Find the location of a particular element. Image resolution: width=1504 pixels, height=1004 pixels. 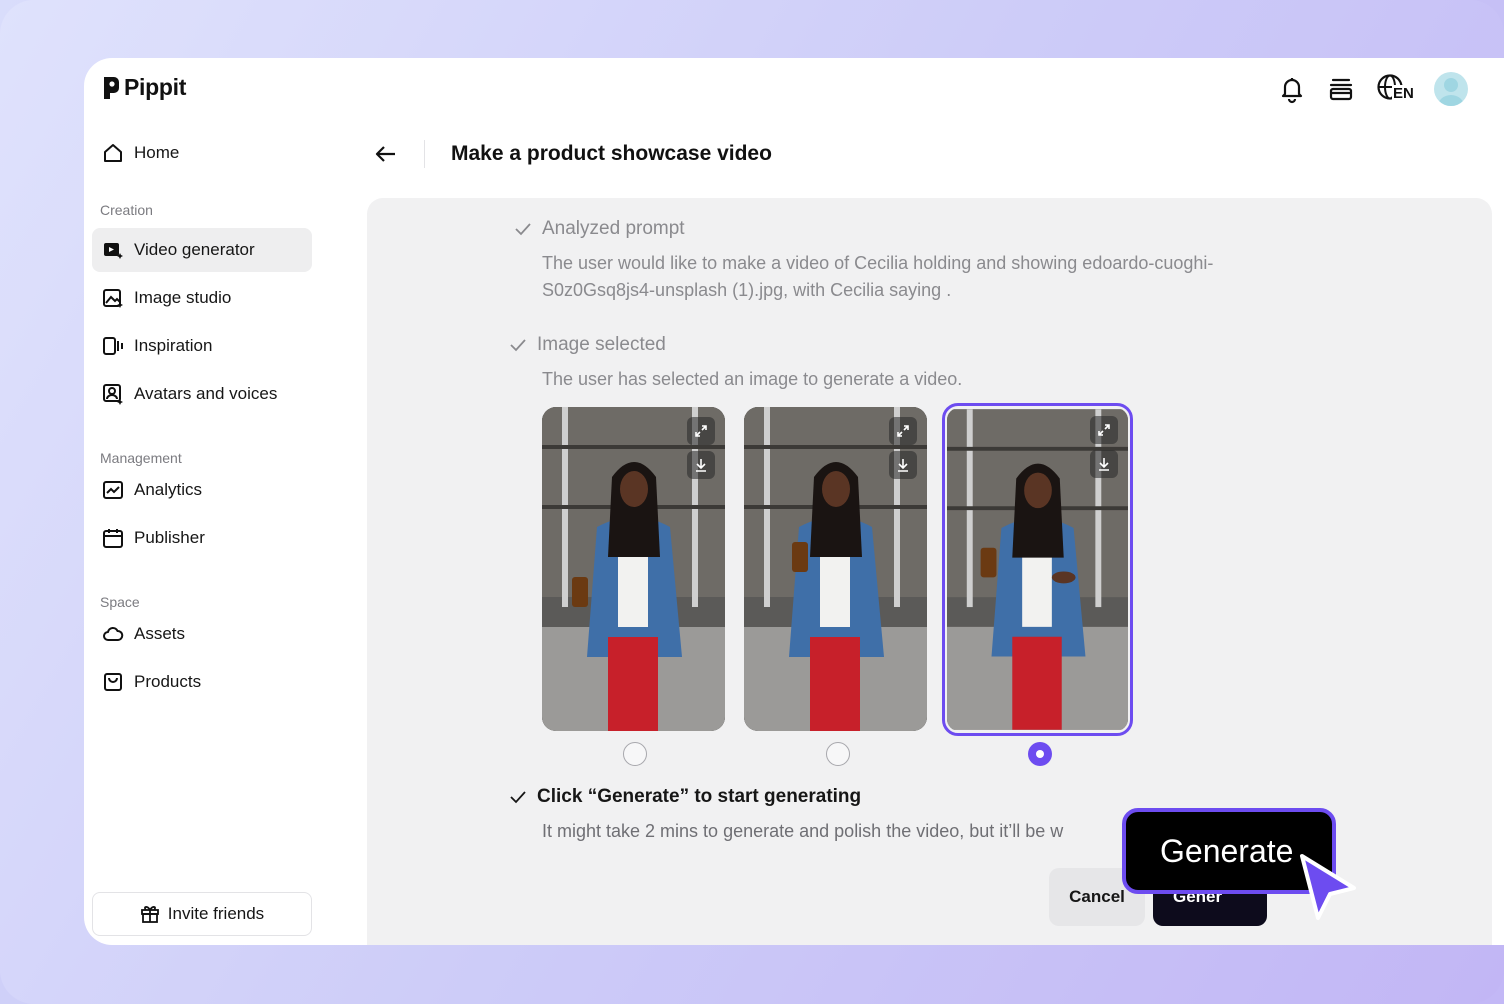

mouse-pointer-icon is located at coordinates (1328, 887).